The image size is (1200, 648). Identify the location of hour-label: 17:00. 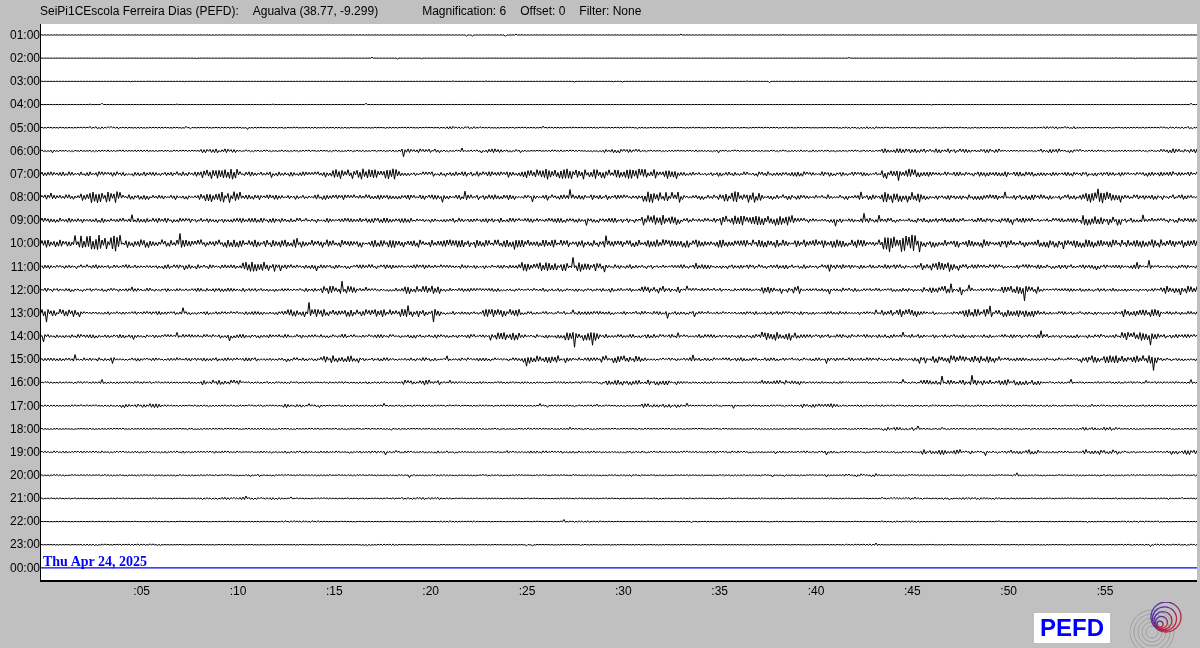
(24, 406).